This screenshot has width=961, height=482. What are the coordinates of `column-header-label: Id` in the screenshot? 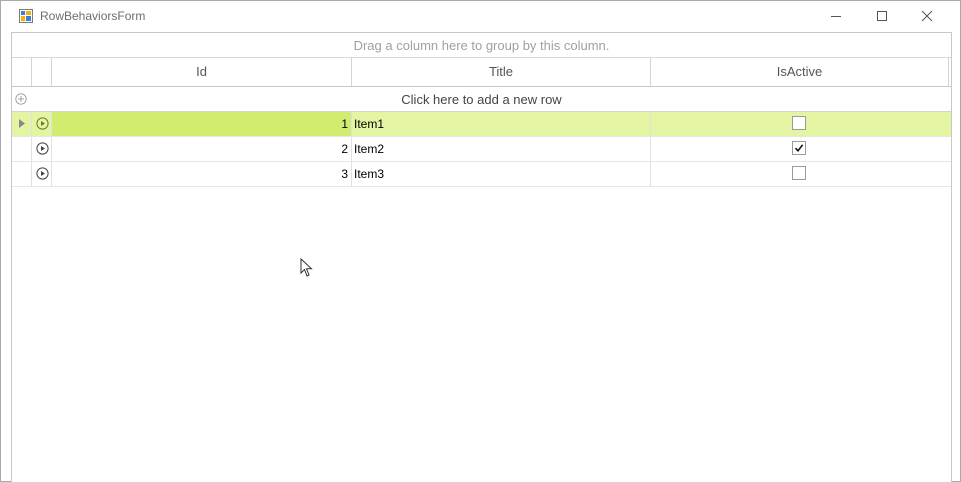 It's located at (201, 71).